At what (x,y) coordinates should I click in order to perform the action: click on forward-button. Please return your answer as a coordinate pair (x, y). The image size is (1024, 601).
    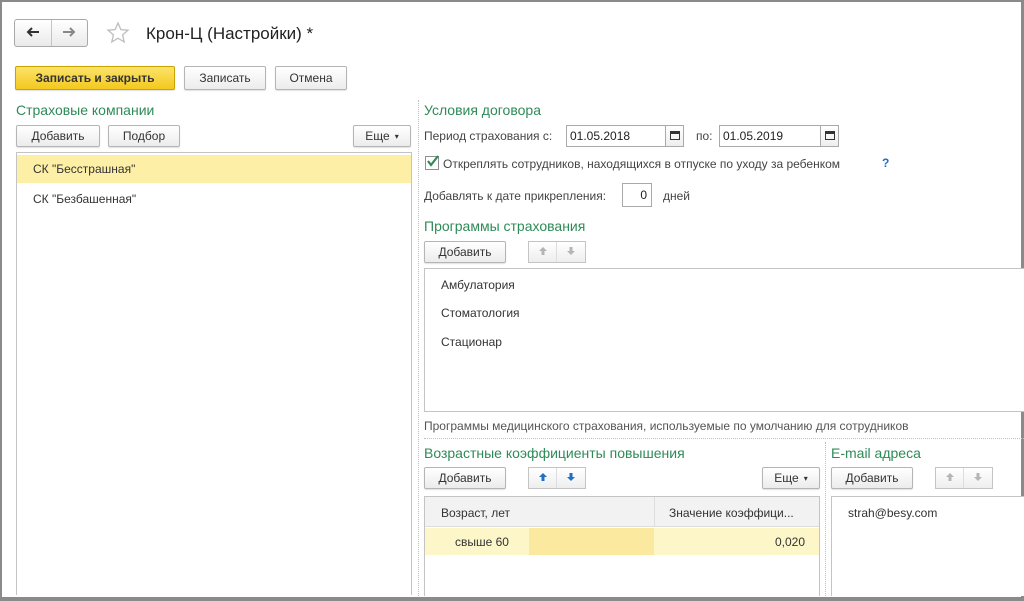
    Looking at the image, I should click on (70, 33).